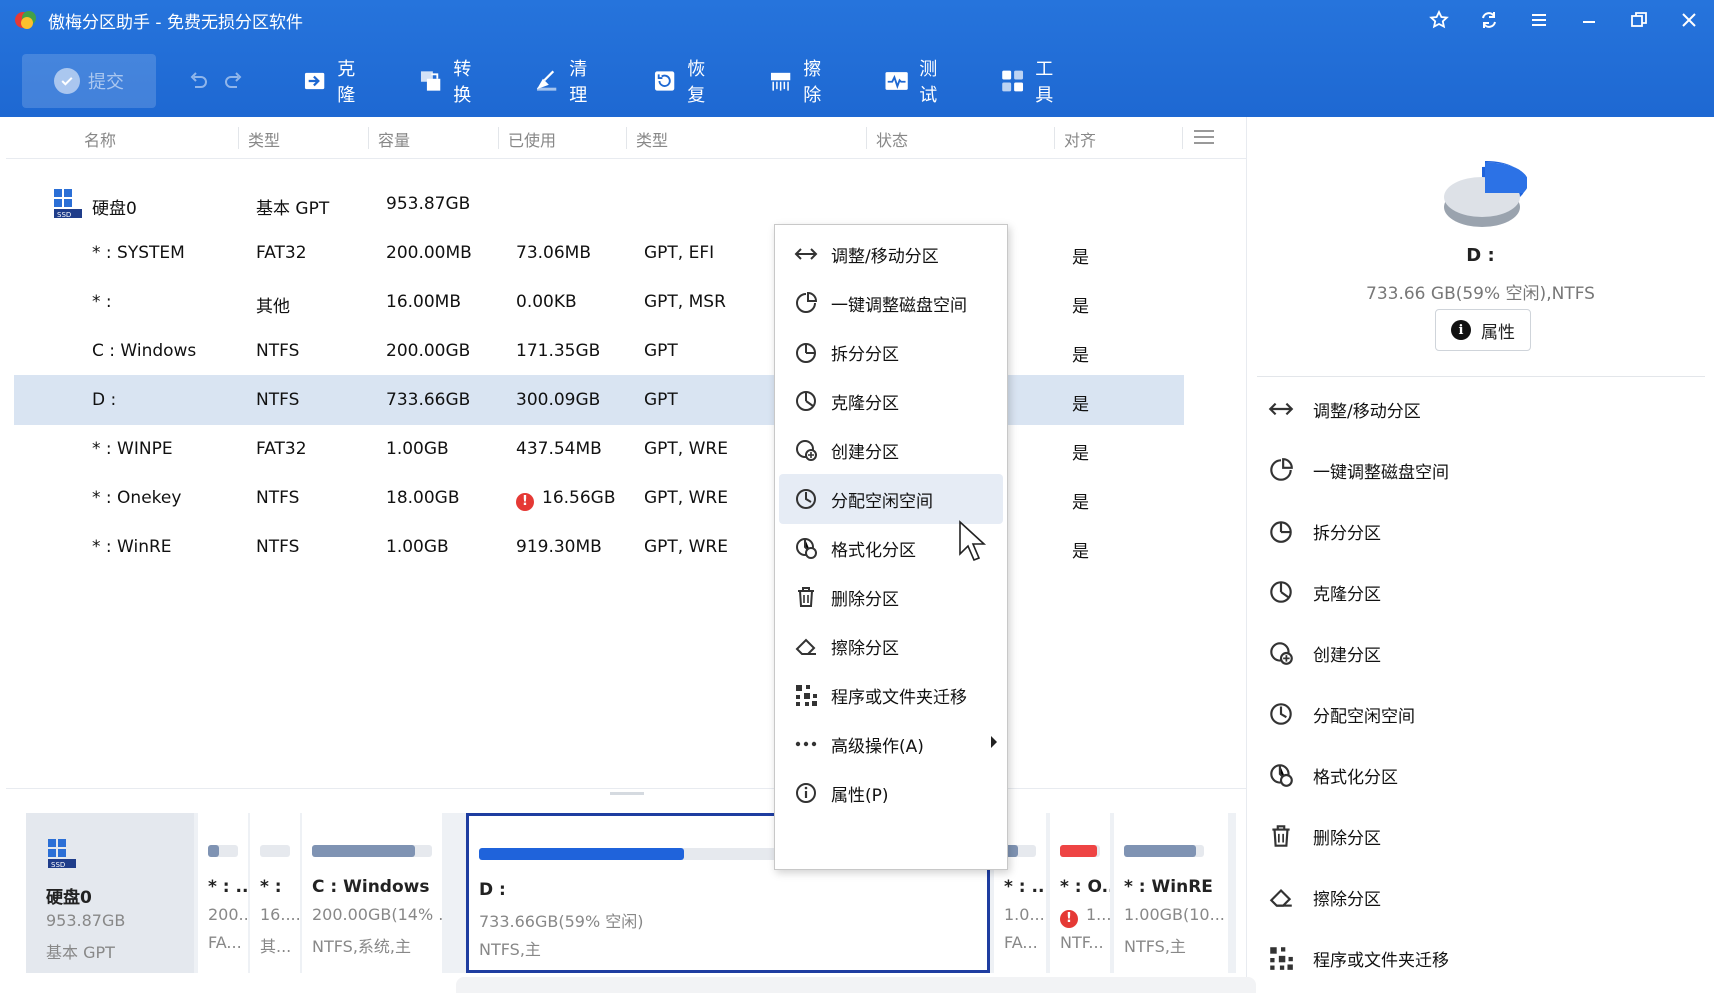 The height and width of the screenshot is (993, 1714). What do you see at coordinates (1347, 655) in the screenshot?
I see `action-label: 创建分区` at bounding box center [1347, 655].